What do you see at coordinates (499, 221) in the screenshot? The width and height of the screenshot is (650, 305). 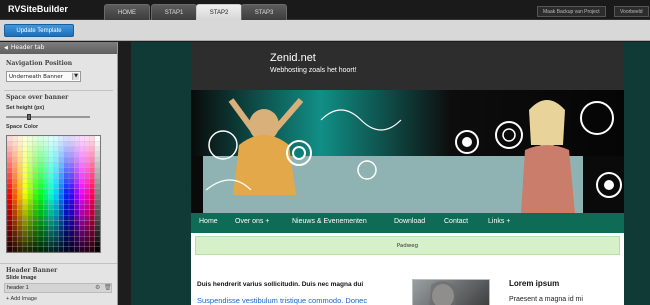 I see `nav-links: Links +` at bounding box center [499, 221].